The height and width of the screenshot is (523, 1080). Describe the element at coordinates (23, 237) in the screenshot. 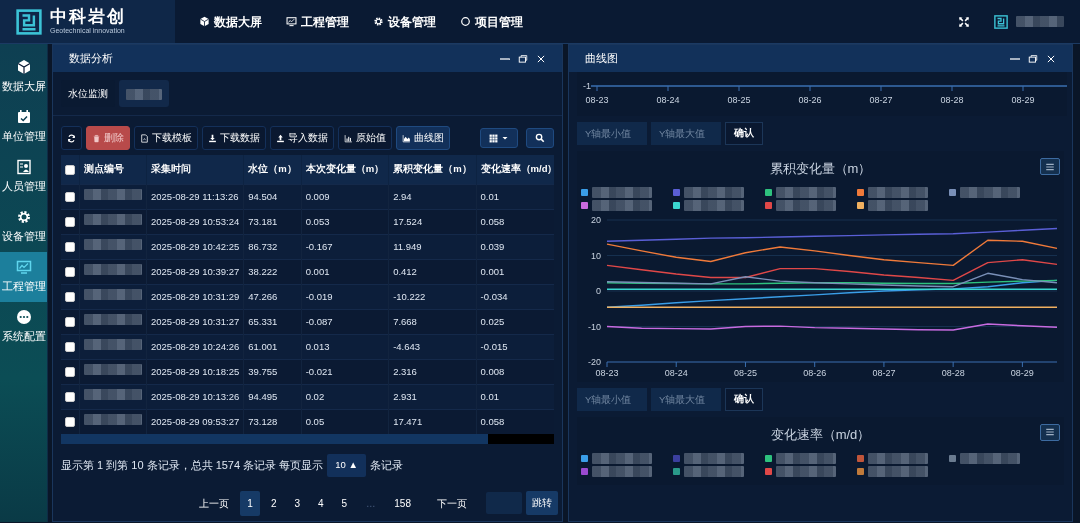

I see `sidebar-label: 设备管理` at that location.